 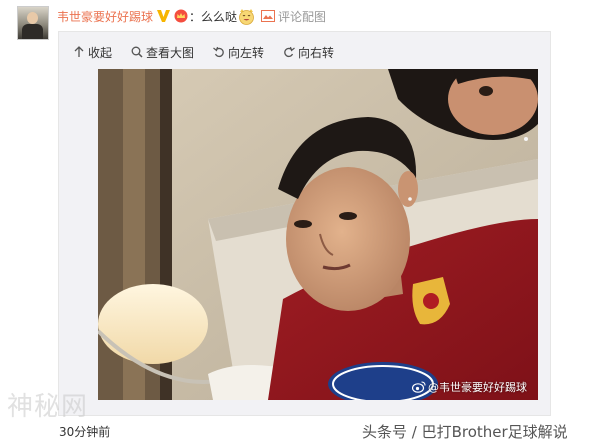 I want to click on view-large-button: 查看大图, so click(x=162, y=52).